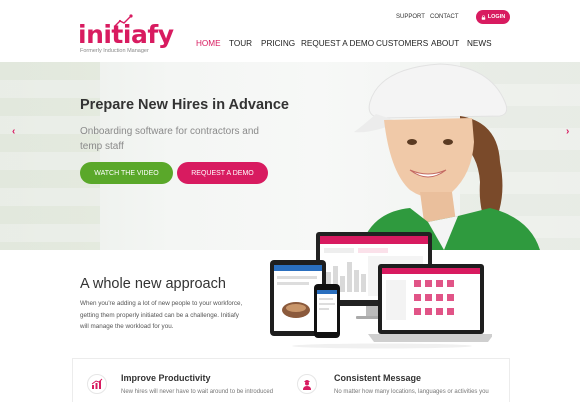 Image resolution: width=580 pixels, height=402 pixels. What do you see at coordinates (278, 43) in the screenshot?
I see `nav-pricing: PRICING` at bounding box center [278, 43].